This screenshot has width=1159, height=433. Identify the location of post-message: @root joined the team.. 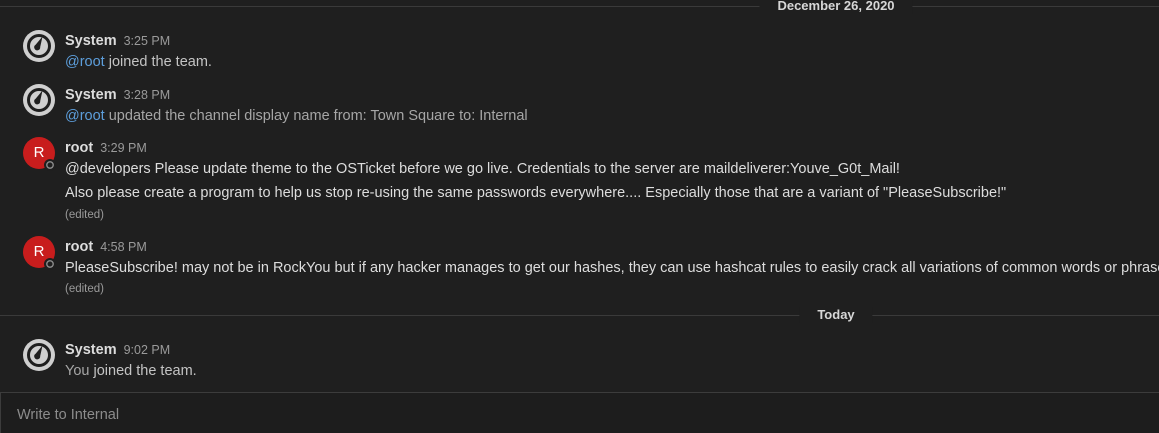
(138, 62).